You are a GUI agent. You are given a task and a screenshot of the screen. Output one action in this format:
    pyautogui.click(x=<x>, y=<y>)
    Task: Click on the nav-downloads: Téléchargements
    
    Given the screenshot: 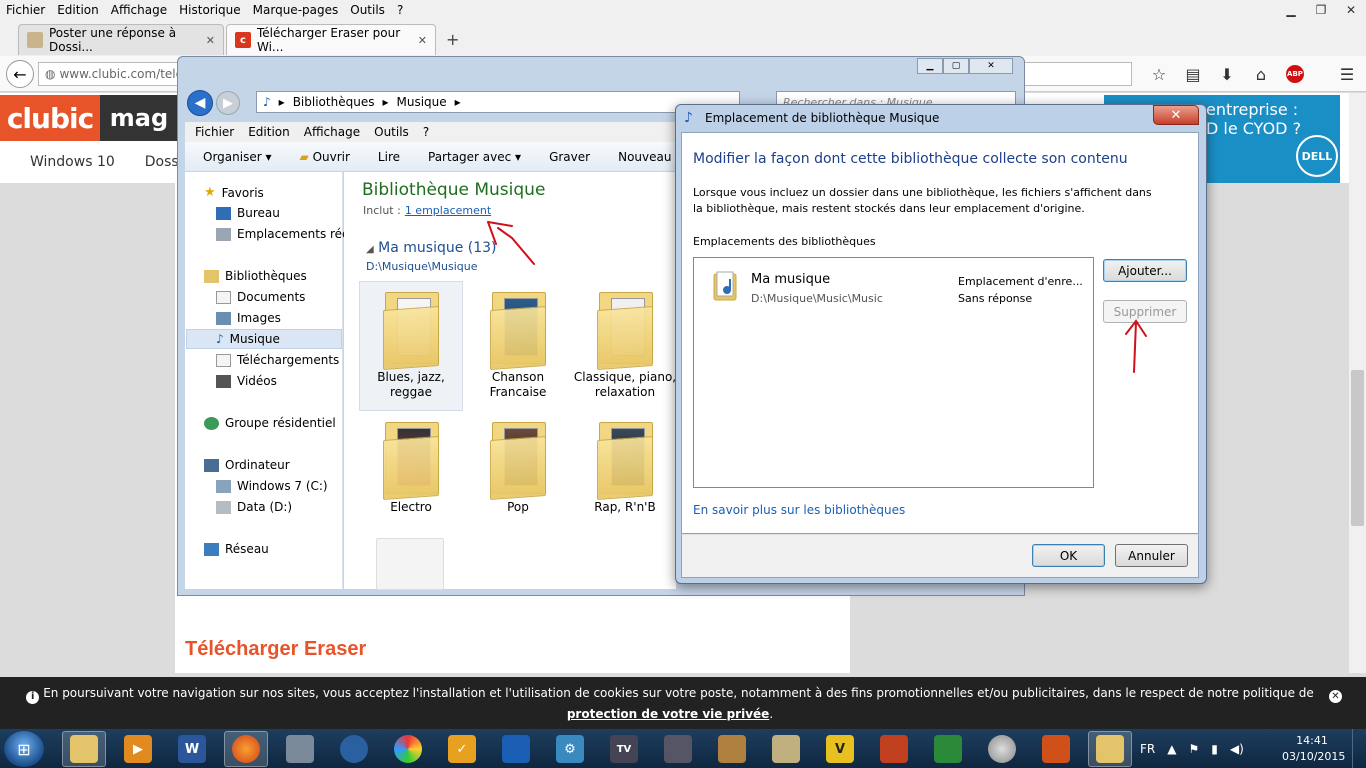 What is the action you would take?
    pyautogui.click(x=277, y=360)
    